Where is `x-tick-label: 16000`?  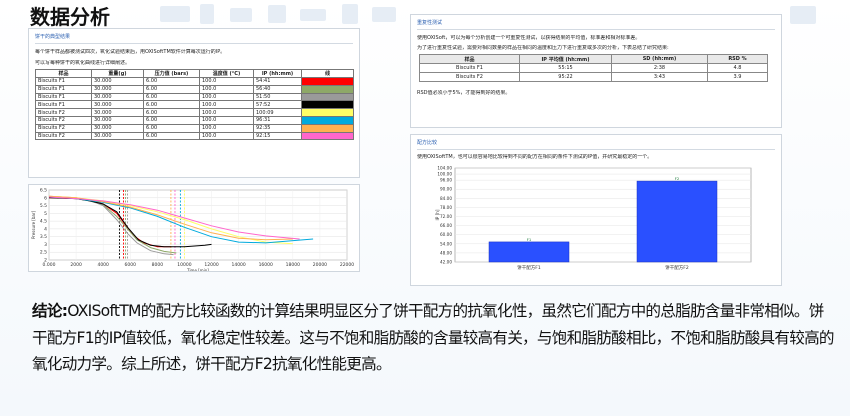 x-tick-label: 16000 is located at coordinates (266, 265).